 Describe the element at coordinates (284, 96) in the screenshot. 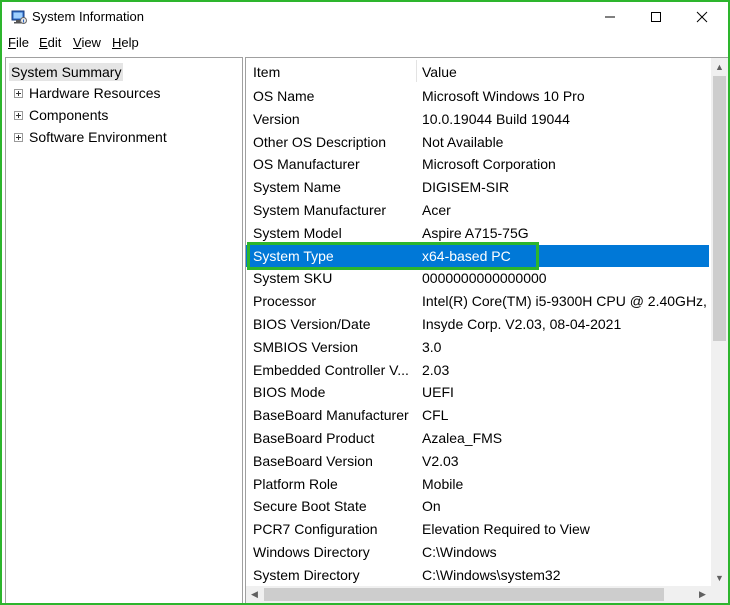

I see `row-item-cell: OS Name` at that location.